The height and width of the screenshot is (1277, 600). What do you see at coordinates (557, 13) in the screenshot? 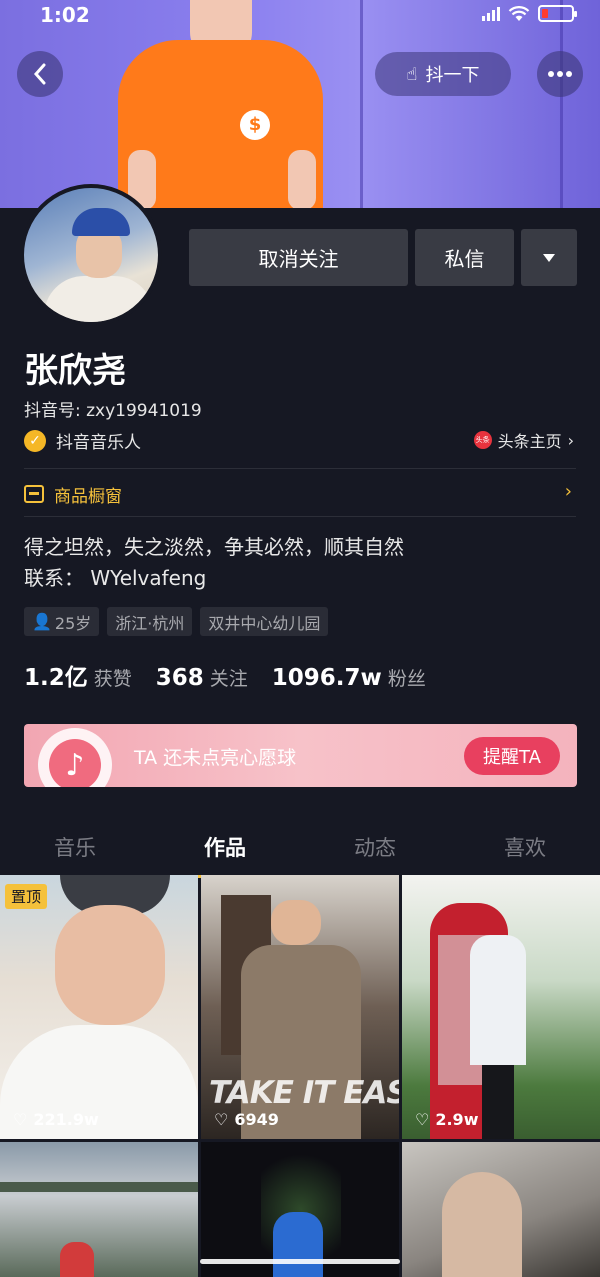
I see `battery-icon` at bounding box center [557, 13].